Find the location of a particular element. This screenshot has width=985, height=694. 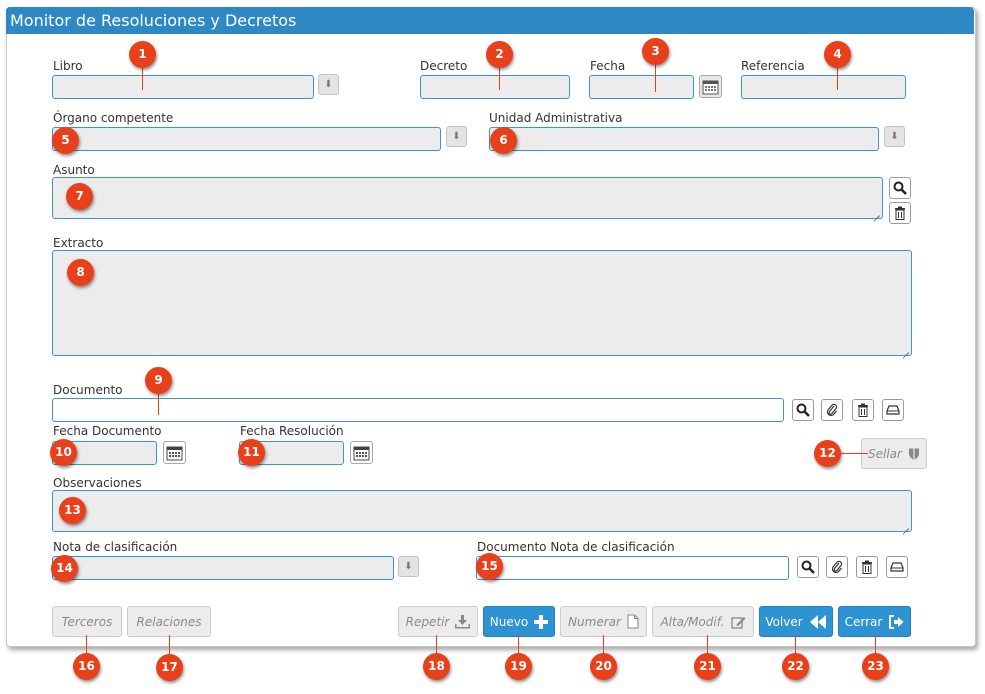

callout-badge: 18 is located at coordinates (436, 666).